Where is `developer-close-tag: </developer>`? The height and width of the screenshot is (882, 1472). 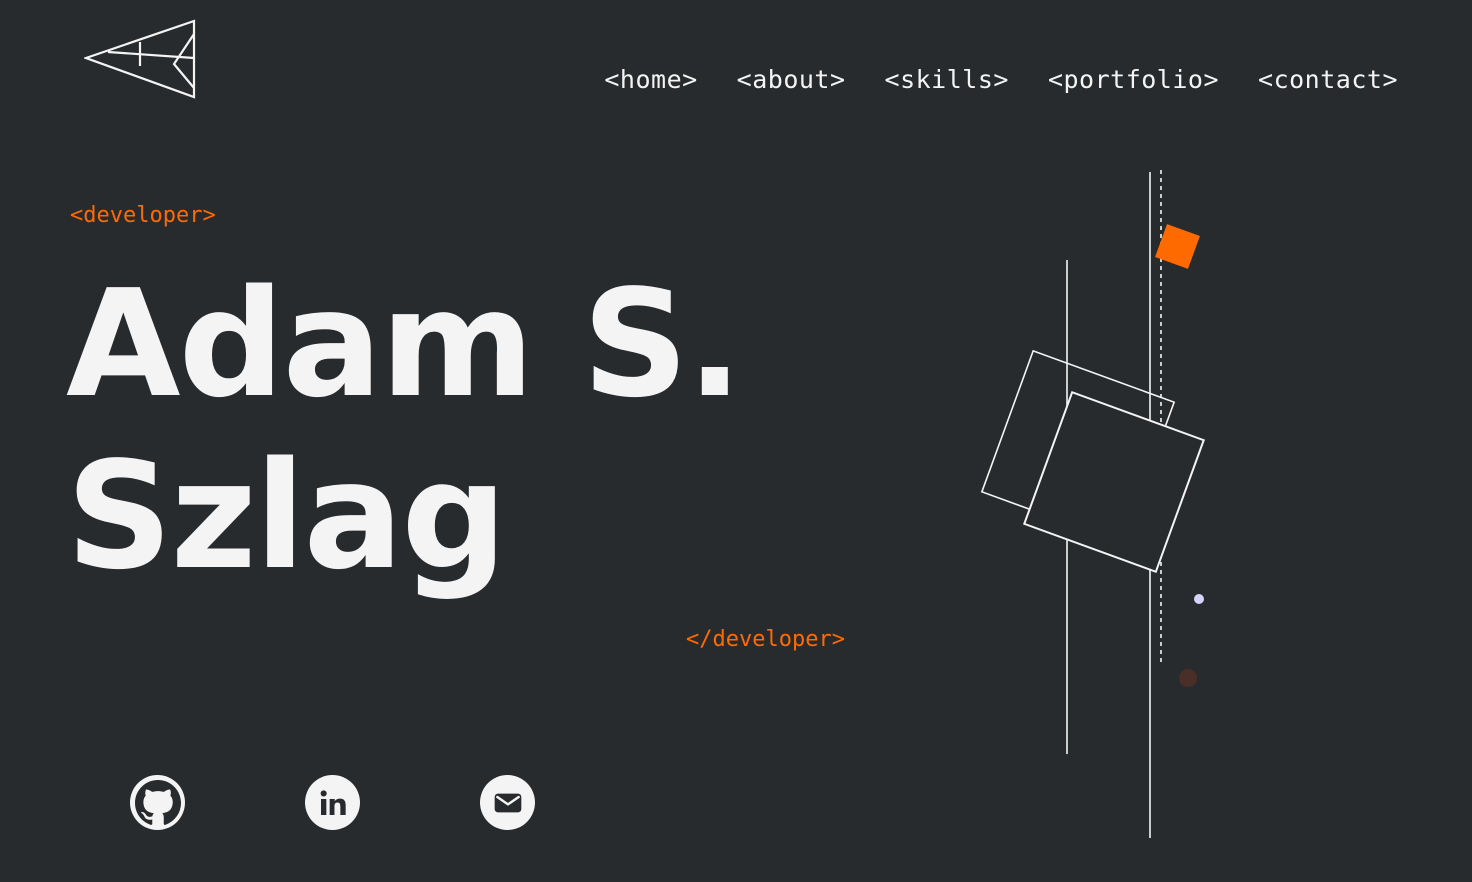 developer-close-tag: </developer> is located at coordinates (765, 639).